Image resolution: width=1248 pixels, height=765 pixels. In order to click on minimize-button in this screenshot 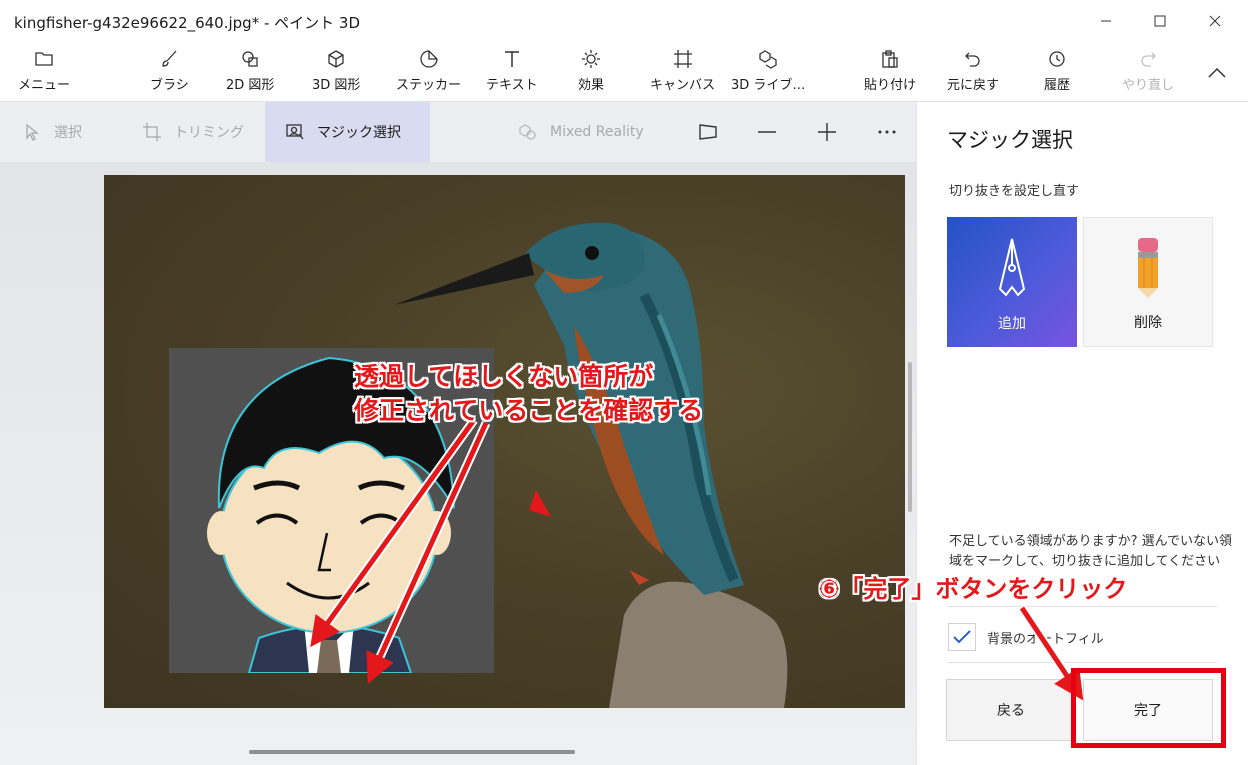, I will do `click(1106, 21)`.